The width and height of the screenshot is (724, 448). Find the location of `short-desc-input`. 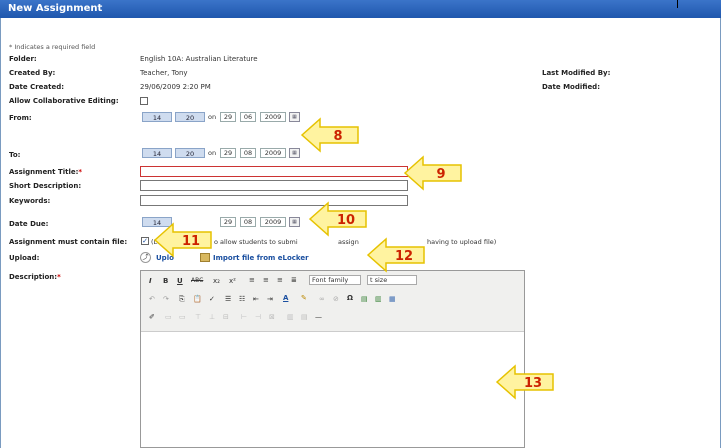

short-desc-input is located at coordinates (274, 185).